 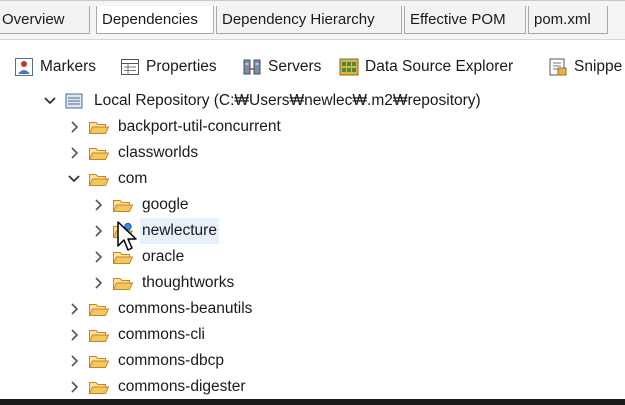 I want to click on view-servers: Servers, so click(x=281, y=67).